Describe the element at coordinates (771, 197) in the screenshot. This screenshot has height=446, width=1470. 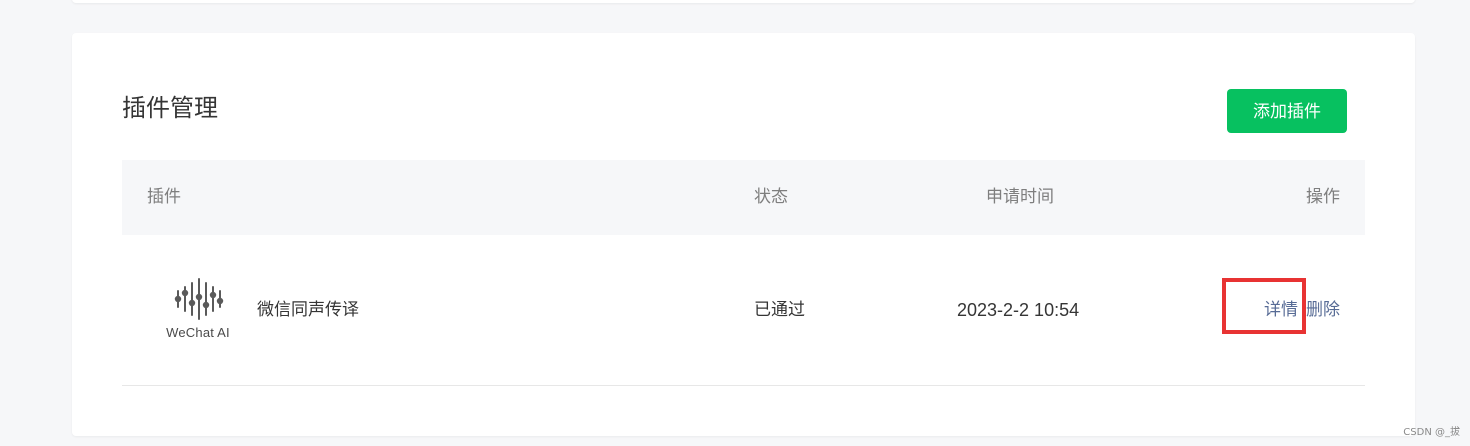
I see `column-header-status: 状态` at that location.